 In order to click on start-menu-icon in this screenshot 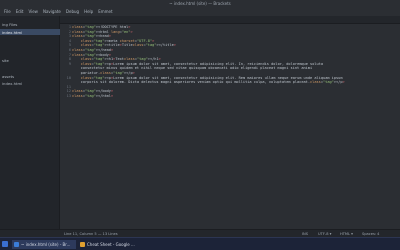, I will do `click(5, 244)`.